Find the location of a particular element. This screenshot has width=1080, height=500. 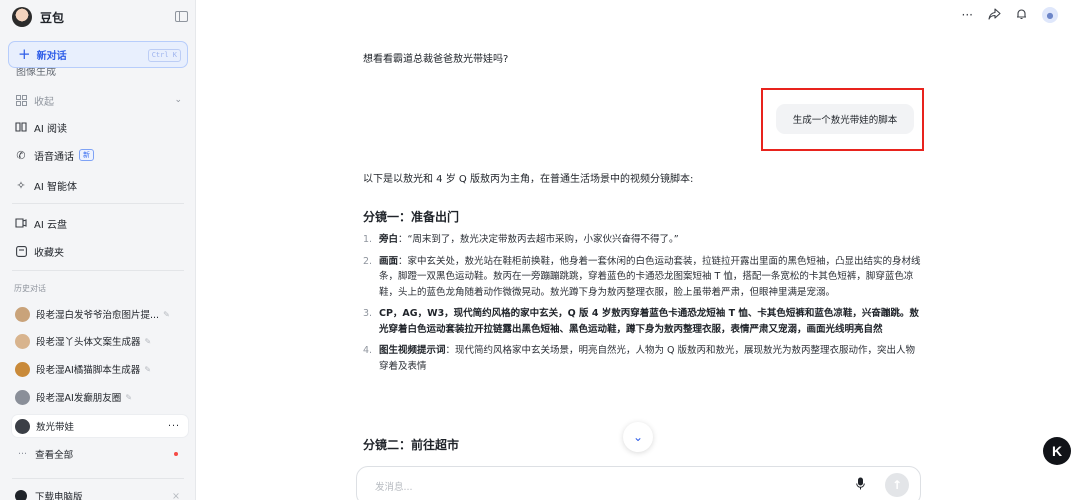

download-icon is located at coordinates (21, 495).